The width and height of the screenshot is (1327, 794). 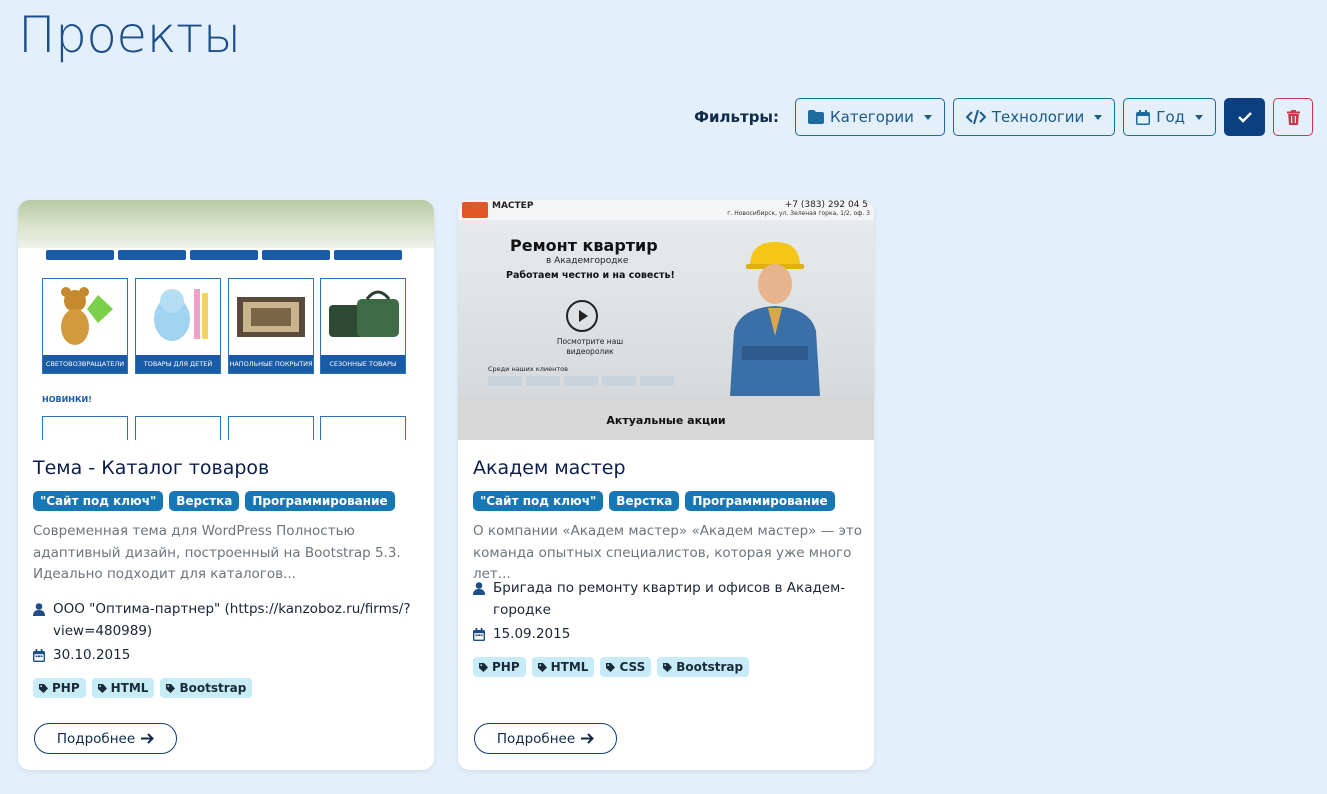 I want to click on teddy-bear-icon, so click(x=87, y=316).